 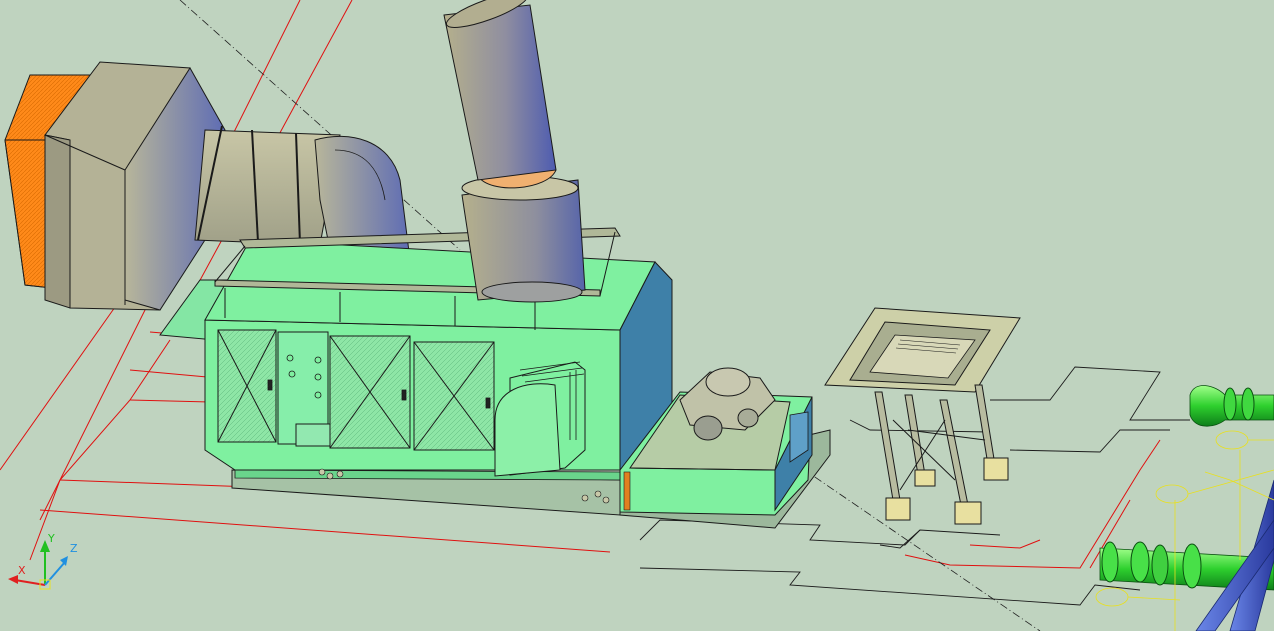 What do you see at coordinates (935, 445) in the screenshot?
I see `platform-legs` at bounding box center [935, 445].